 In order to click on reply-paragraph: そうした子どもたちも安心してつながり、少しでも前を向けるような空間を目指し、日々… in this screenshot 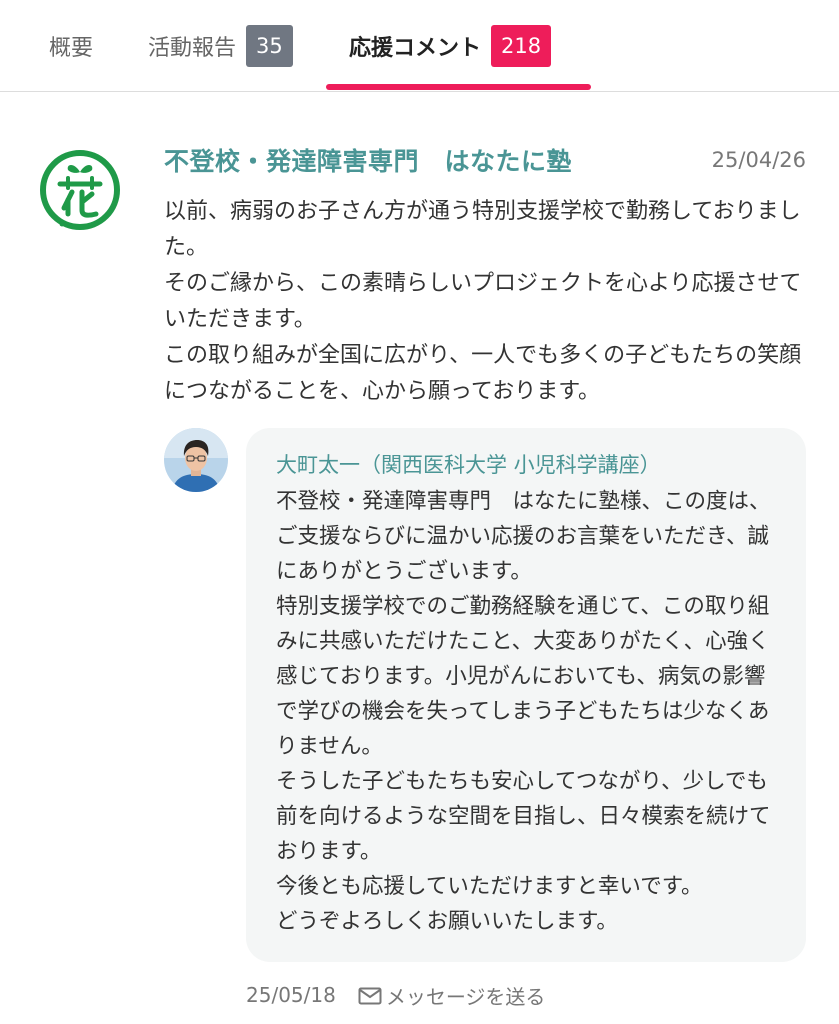, I will do `click(523, 816)`.